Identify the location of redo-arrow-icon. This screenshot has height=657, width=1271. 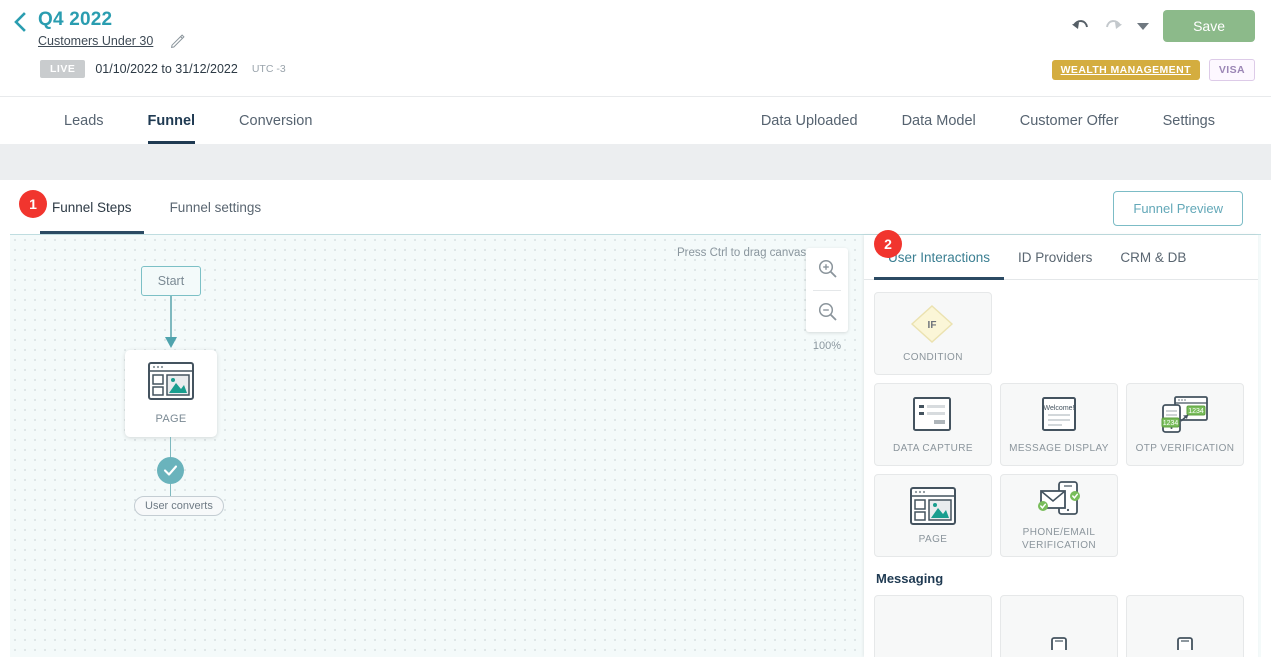
(1113, 26).